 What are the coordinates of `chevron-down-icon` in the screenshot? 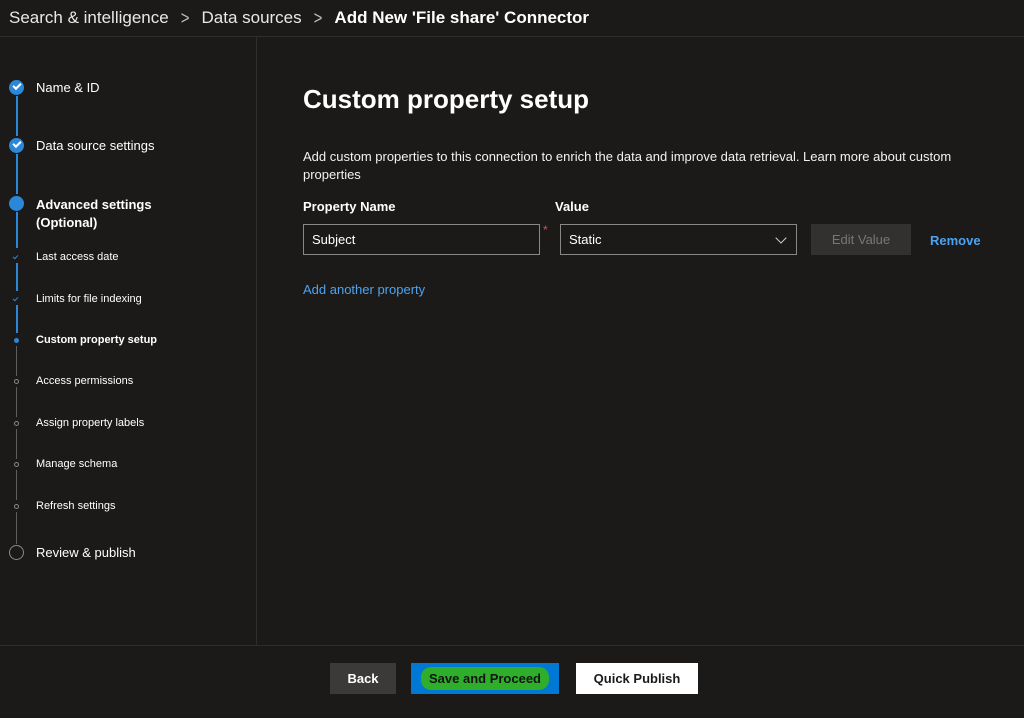 It's located at (781, 238).